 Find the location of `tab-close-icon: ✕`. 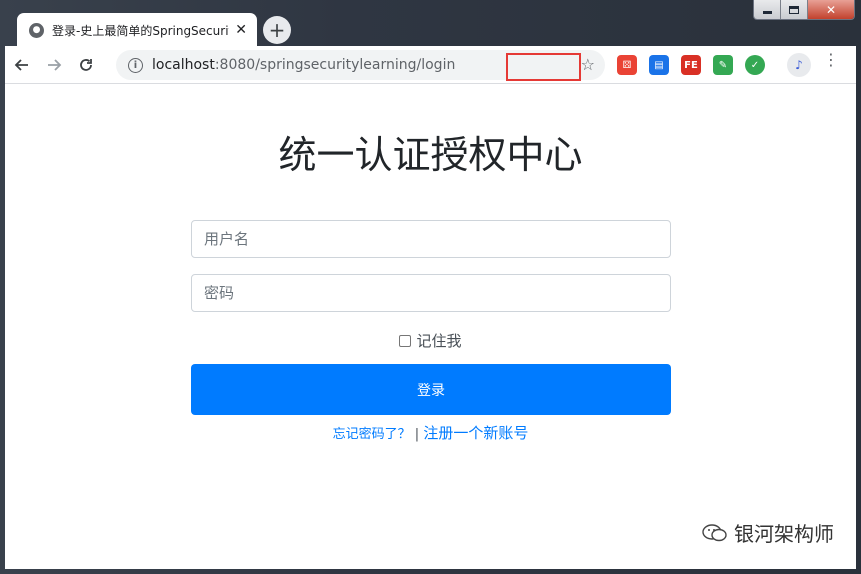

tab-close-icon: ✕ is located at coordinates (241, 30).